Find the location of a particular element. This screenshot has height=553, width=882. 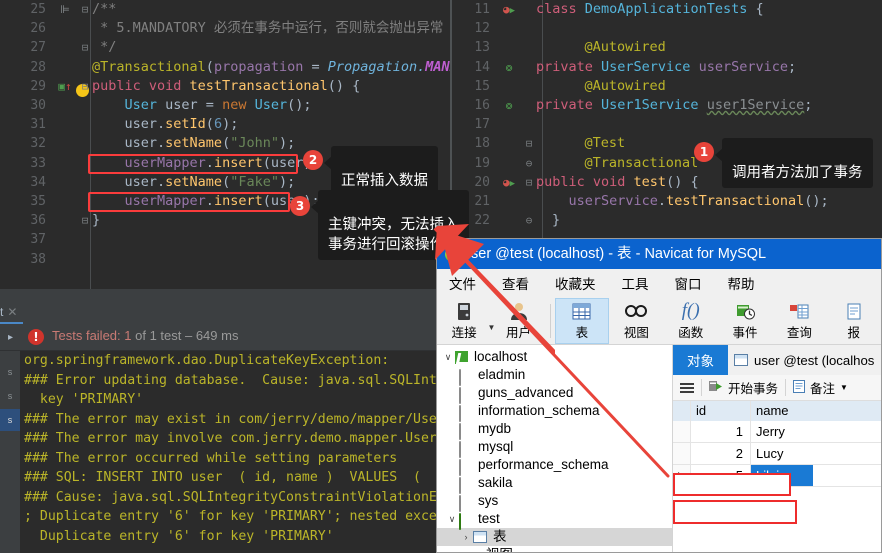

line-number: 11 is located at coordinates (482, 9).